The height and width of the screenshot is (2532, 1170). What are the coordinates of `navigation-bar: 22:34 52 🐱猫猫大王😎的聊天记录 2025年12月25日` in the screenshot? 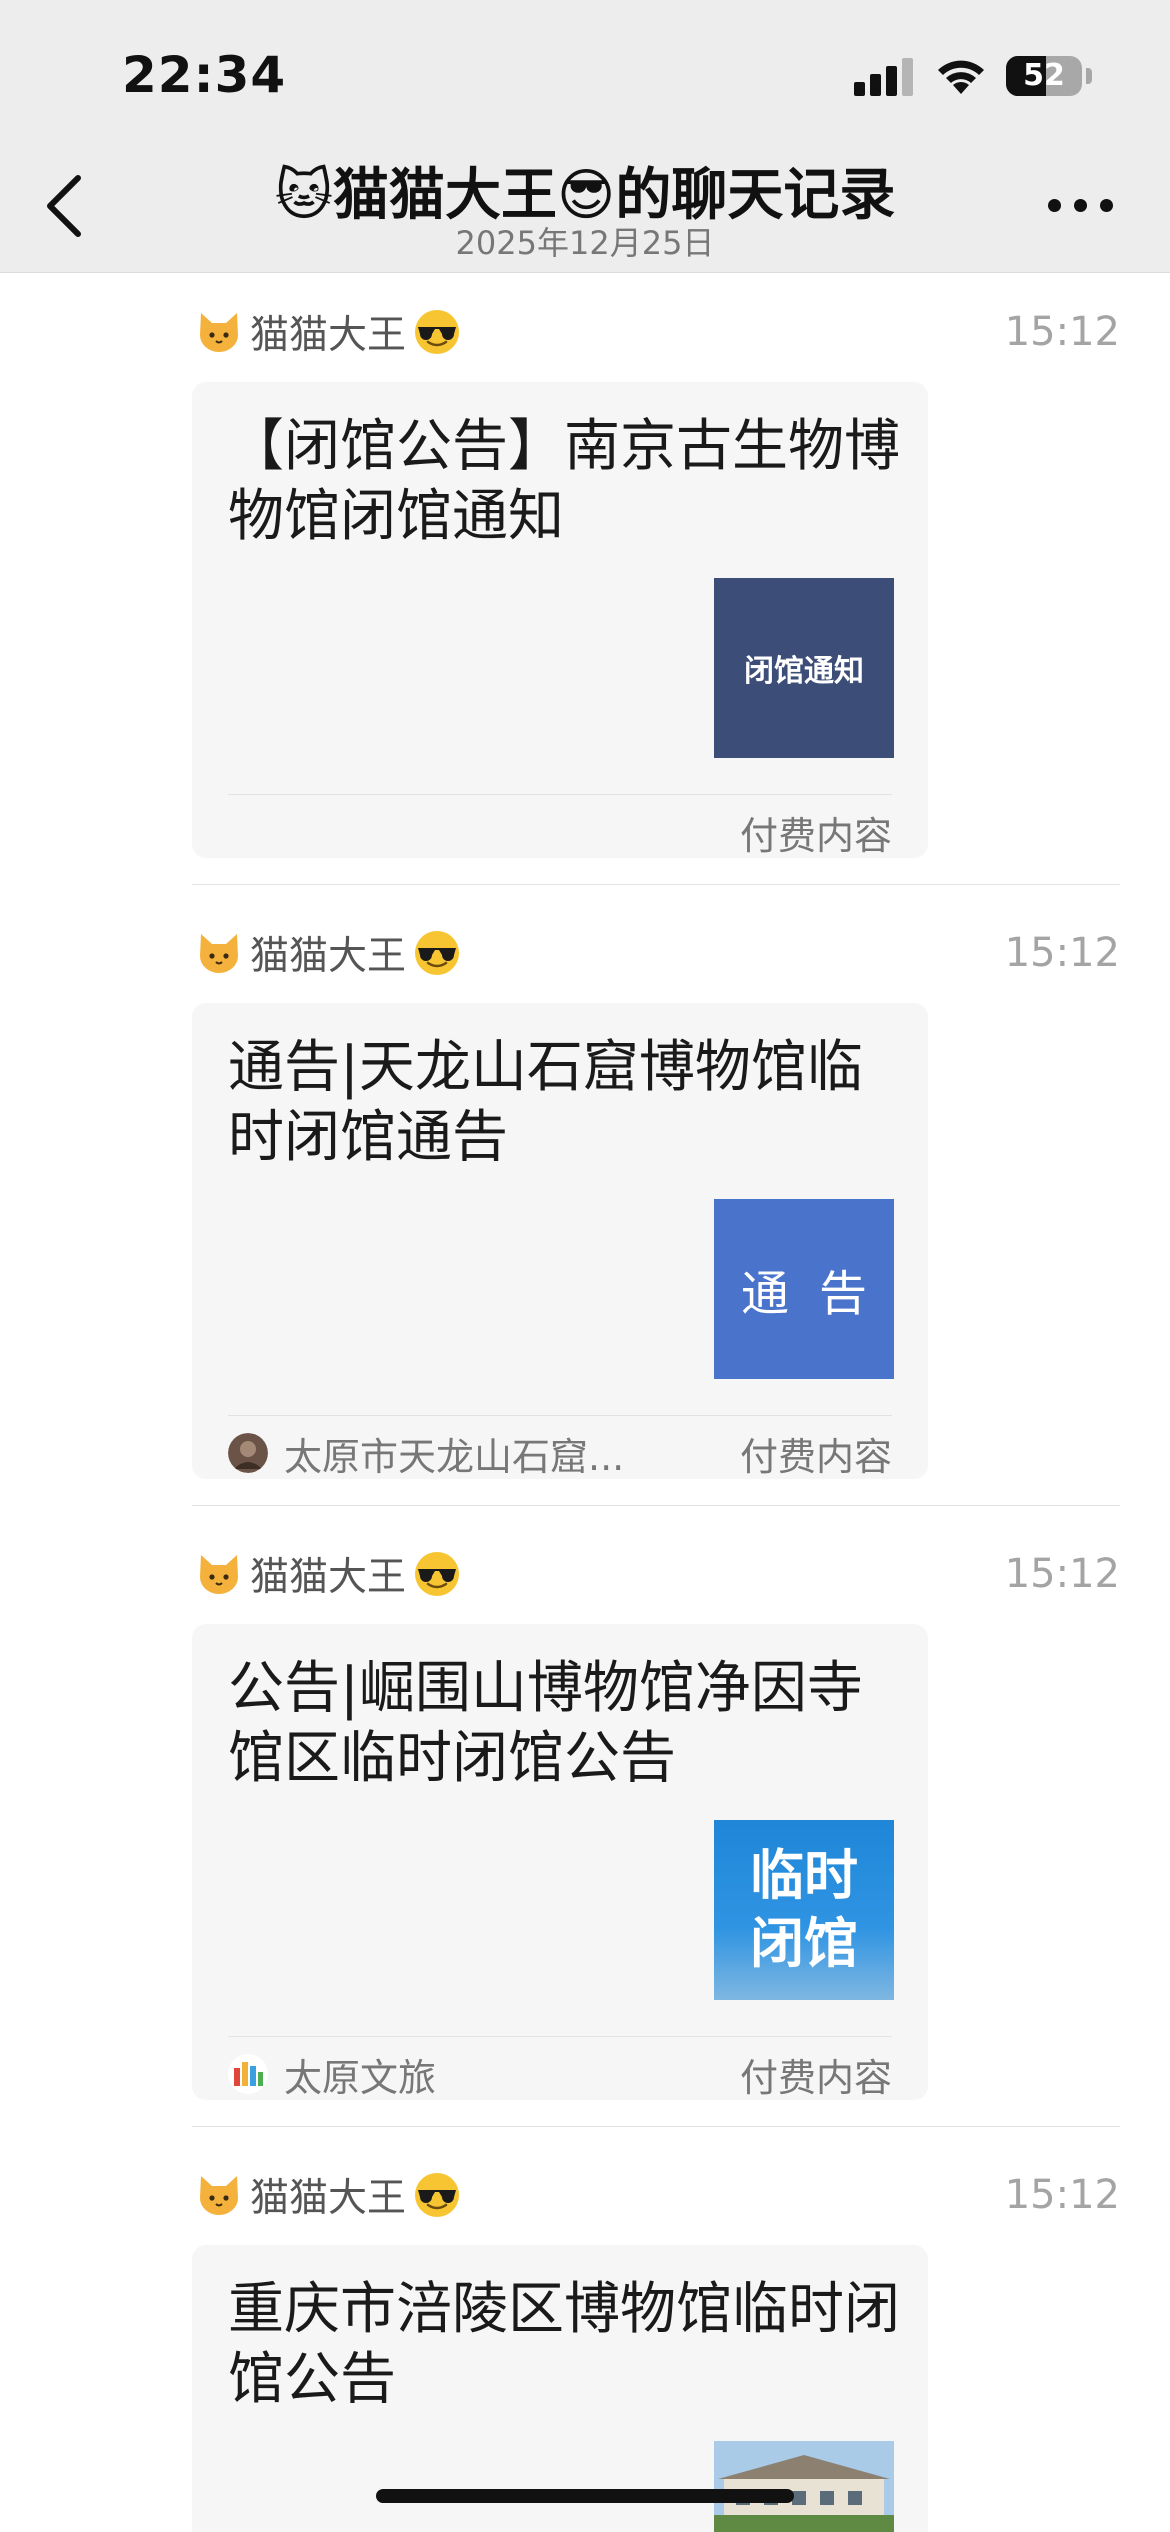 It's located at (585, 136).